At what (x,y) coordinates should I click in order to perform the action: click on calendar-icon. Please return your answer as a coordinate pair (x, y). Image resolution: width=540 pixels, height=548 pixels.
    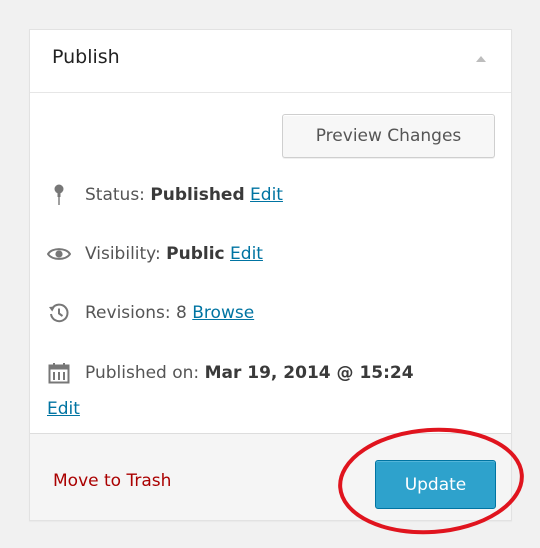
    Looking at the image, I should click on (59, 373).